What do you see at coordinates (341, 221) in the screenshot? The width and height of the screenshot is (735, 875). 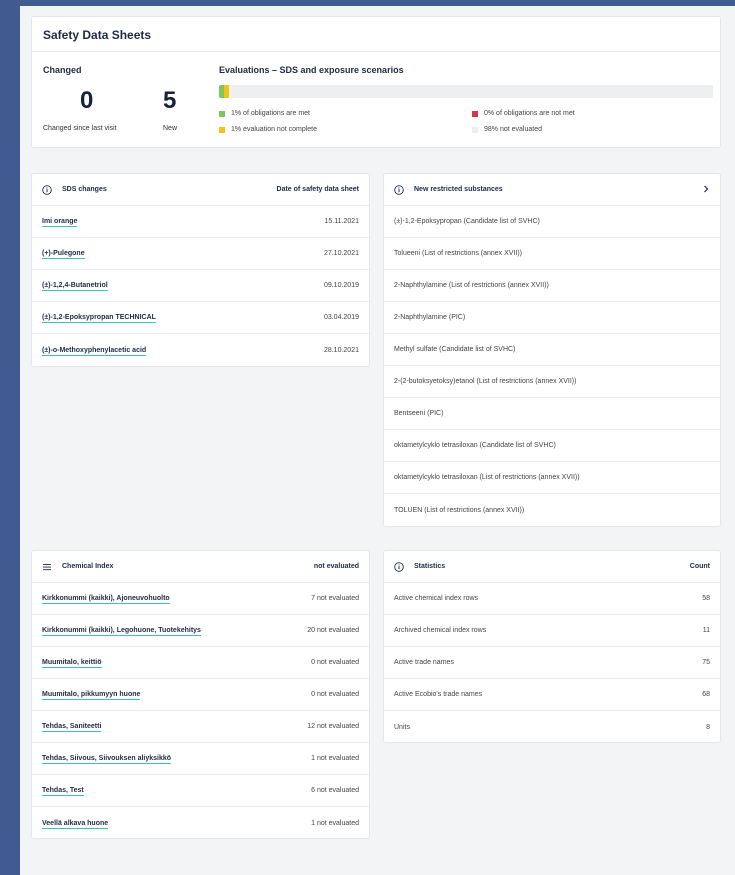 I see `sds-date: 15.11.2021` at bounding box center [341, 221].